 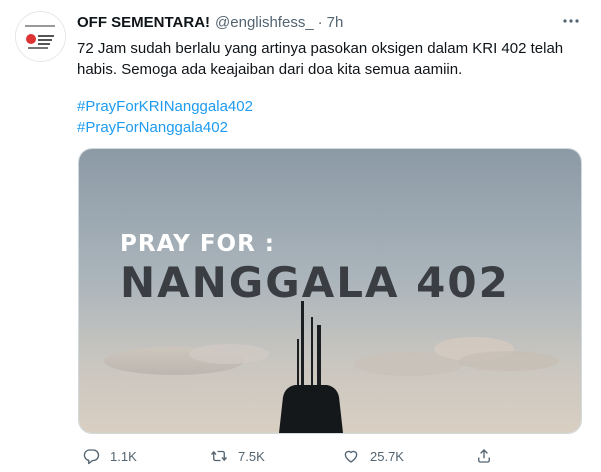 What do you see at coordinates (251, 456) in the screenshot?
I see `retweet-count: 7.5K` at bounding box center [251, 456].